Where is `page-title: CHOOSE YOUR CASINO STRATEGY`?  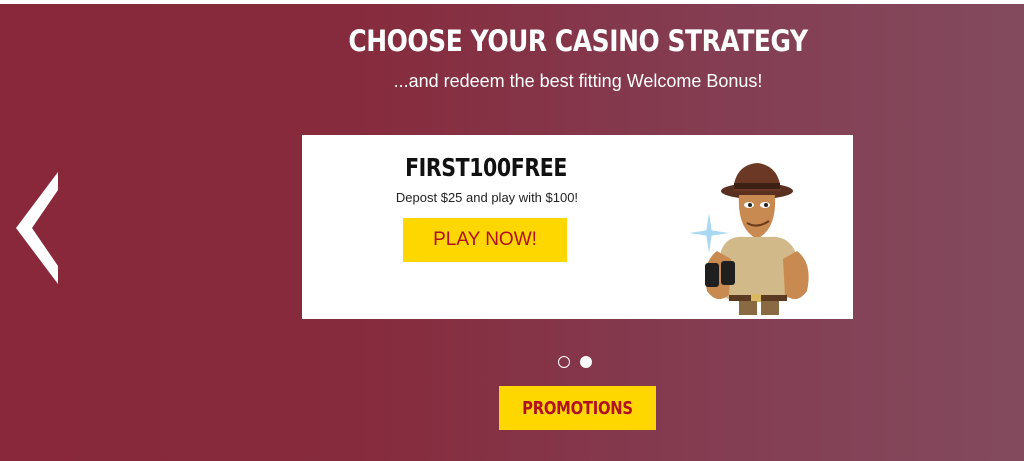
page-title: CHOOSE YOUR CASINO STRATEGY is located at coordinates (578, 41).